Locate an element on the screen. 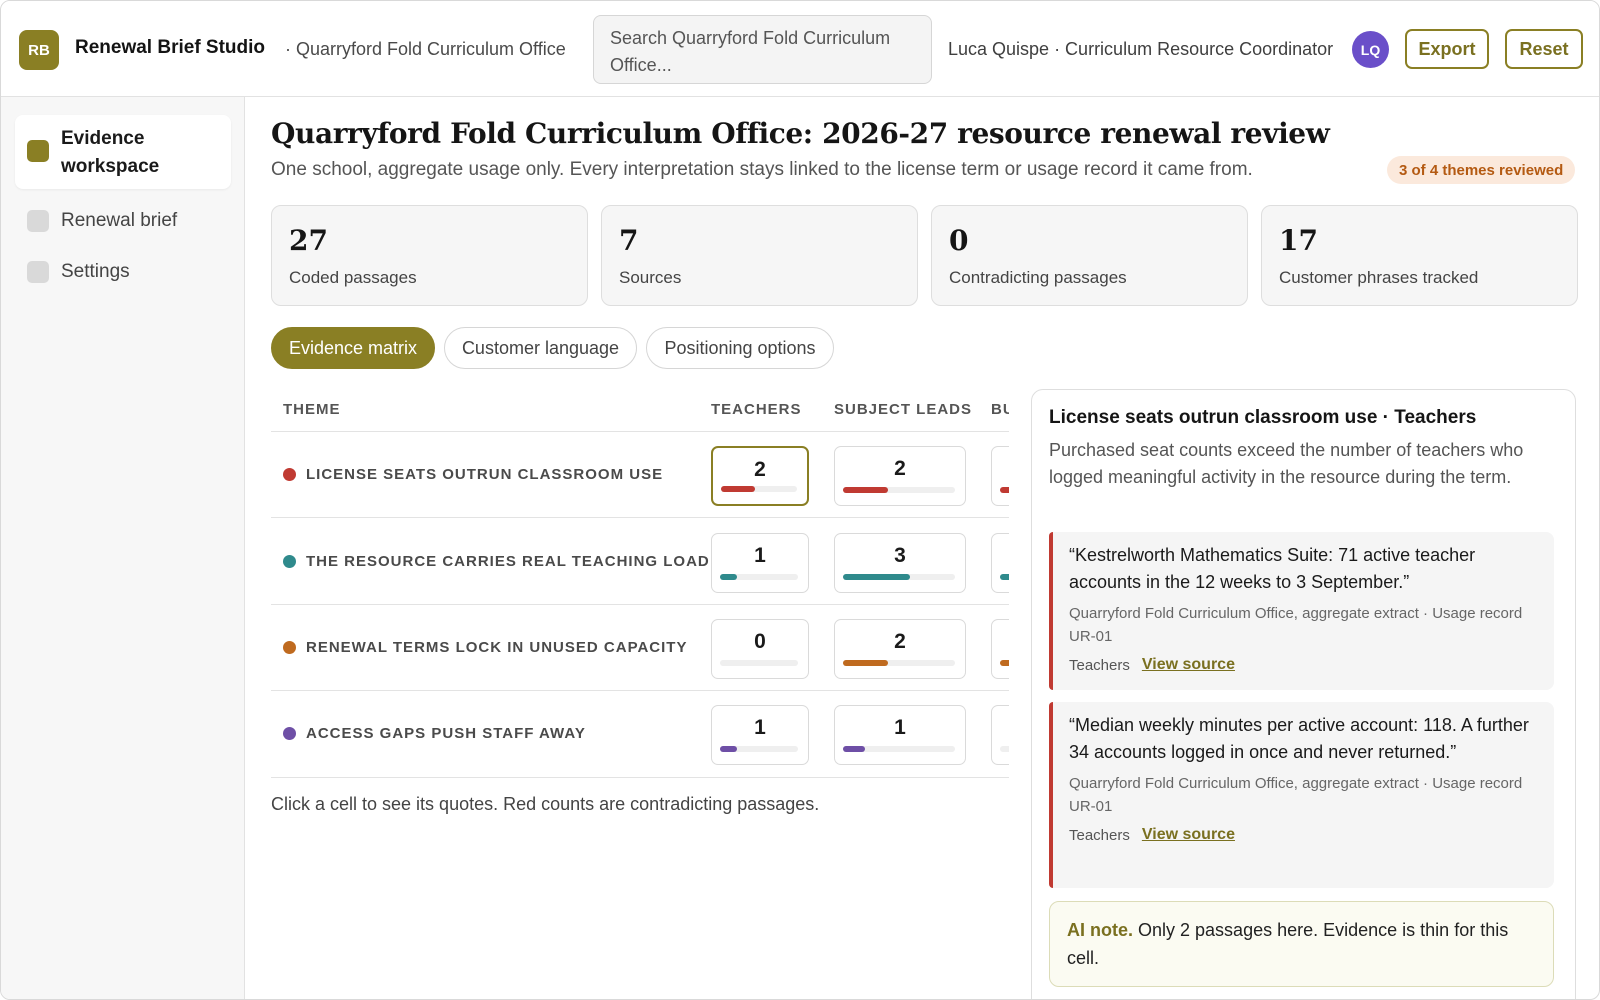  sidebar-item-label: Settings is located at coordinates (95, 271).